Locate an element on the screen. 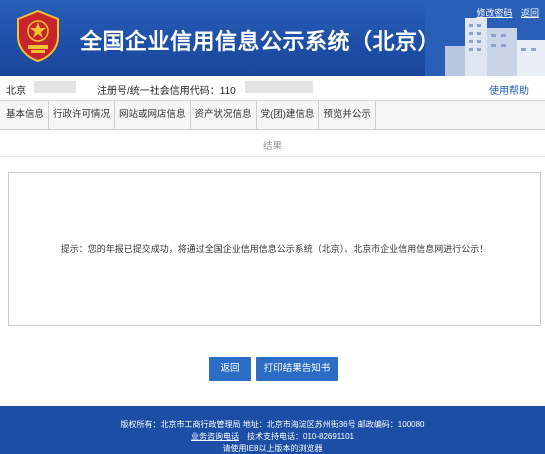 The height and width of the screenshot is (454, 545). tab-website-info: 网站或网店信息 is located at coordinates (153, 115).